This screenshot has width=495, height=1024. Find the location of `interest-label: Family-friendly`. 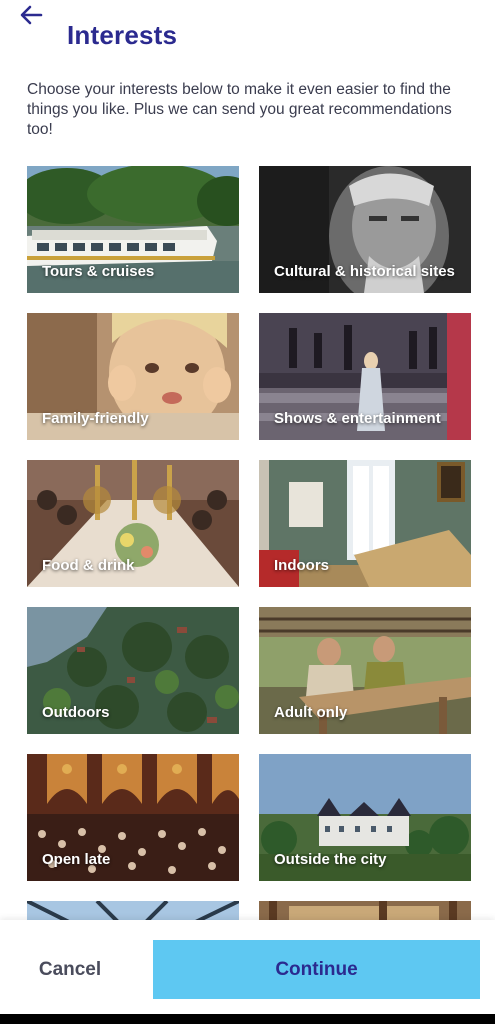

interest-label: Family-friendly is located at coordinates (95, 418).